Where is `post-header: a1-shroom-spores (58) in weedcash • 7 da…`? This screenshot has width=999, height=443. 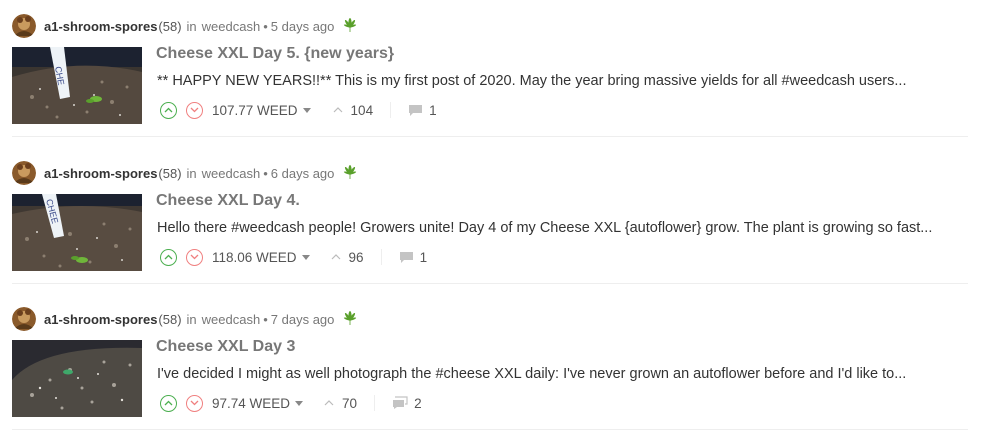
post-header: a1-shroom-spores (58) in weedcash • 7 da… is located at coordinates (185, 319).